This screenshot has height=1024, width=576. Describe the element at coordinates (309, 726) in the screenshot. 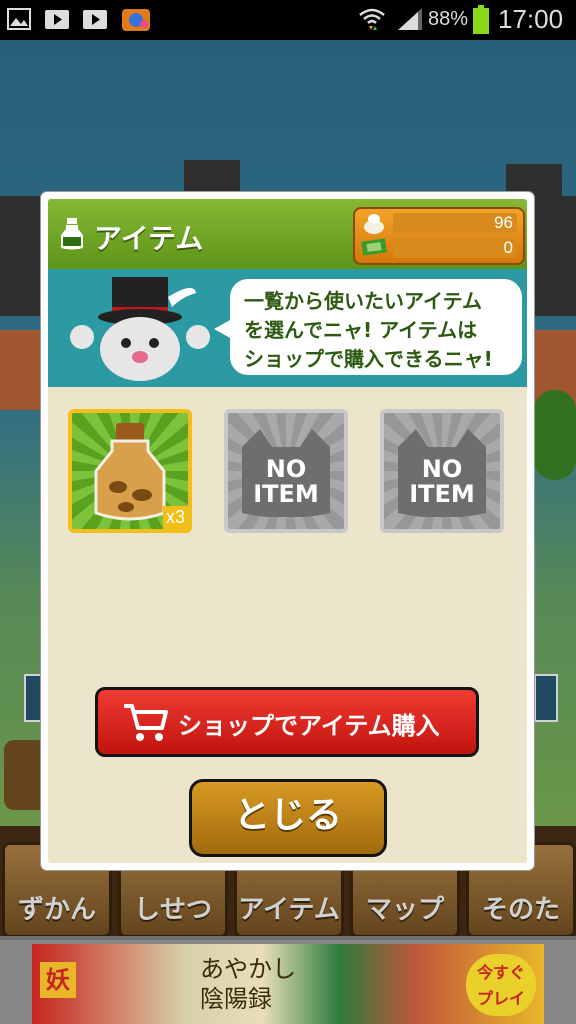

I see `shop-button-label: ショップでアイテム購入` at that location.